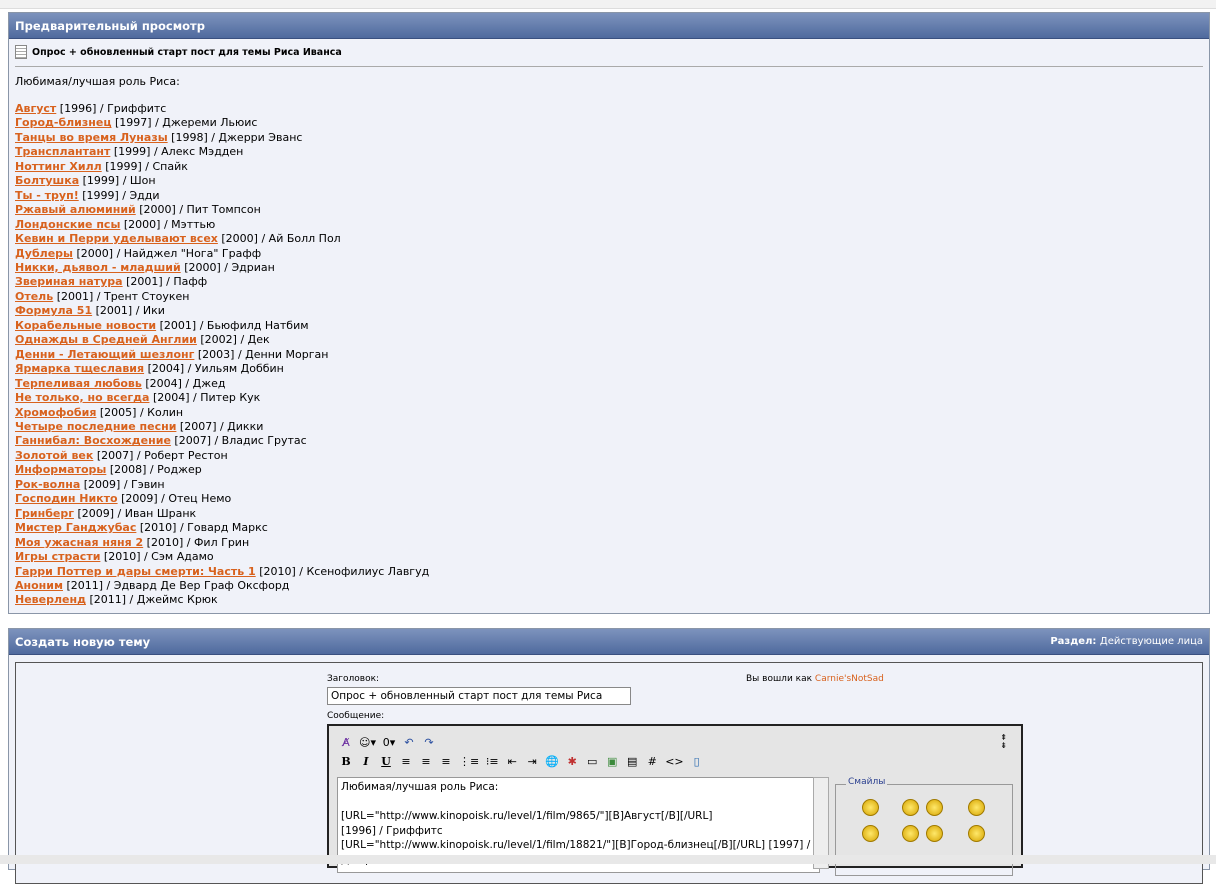 The image size is (1216, 884). Describe the element at coordinates (47, 484) in the screenshot. I see `film-link: Рок-волна` at that location.